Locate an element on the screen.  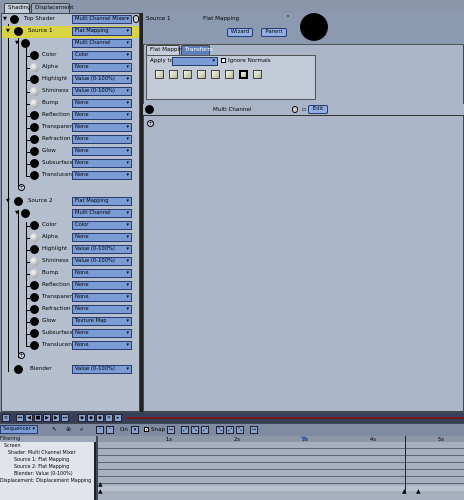
cube-plane-selected-icon is located at coordinates (243, 74).